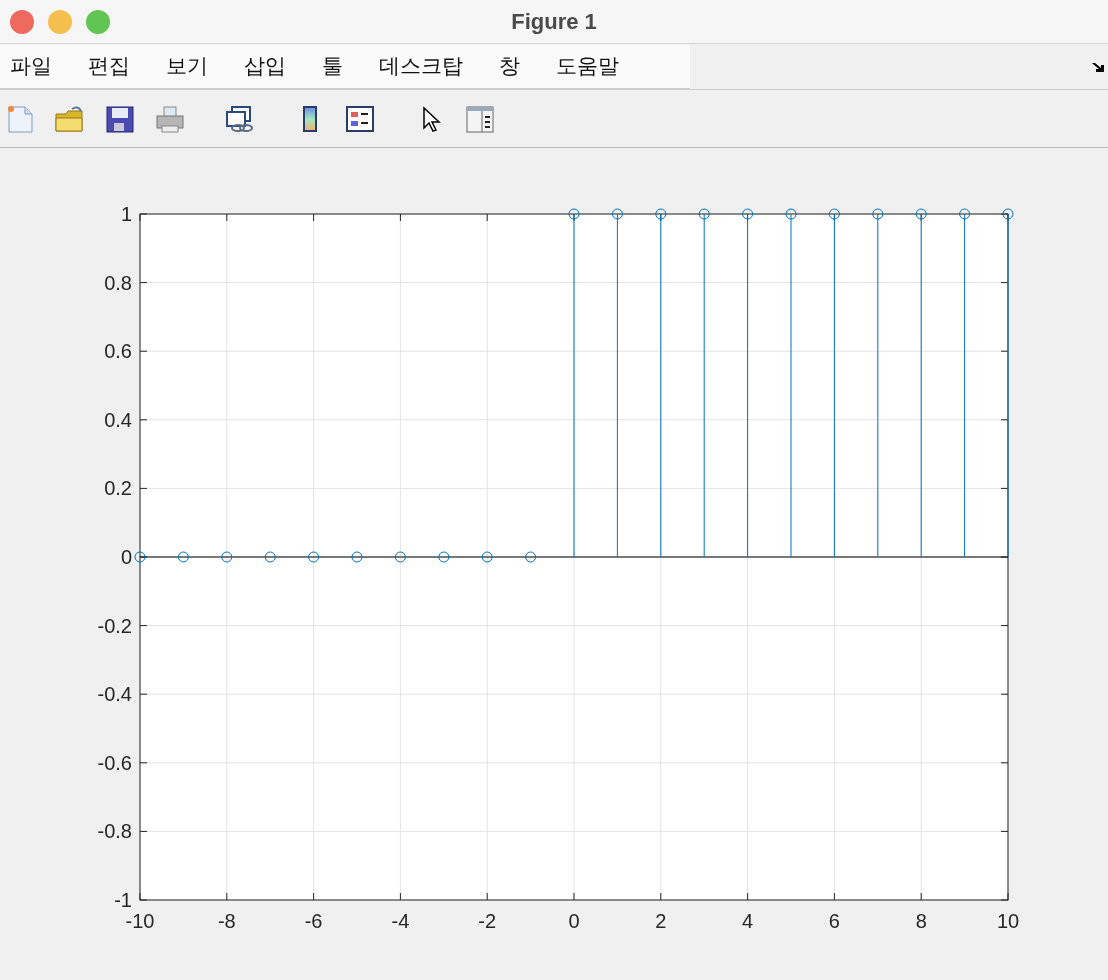 Image resolution: width=1108 pixels, height=980 pixels. I want to click on y-tick-label: -0.4, so click(114, 694).